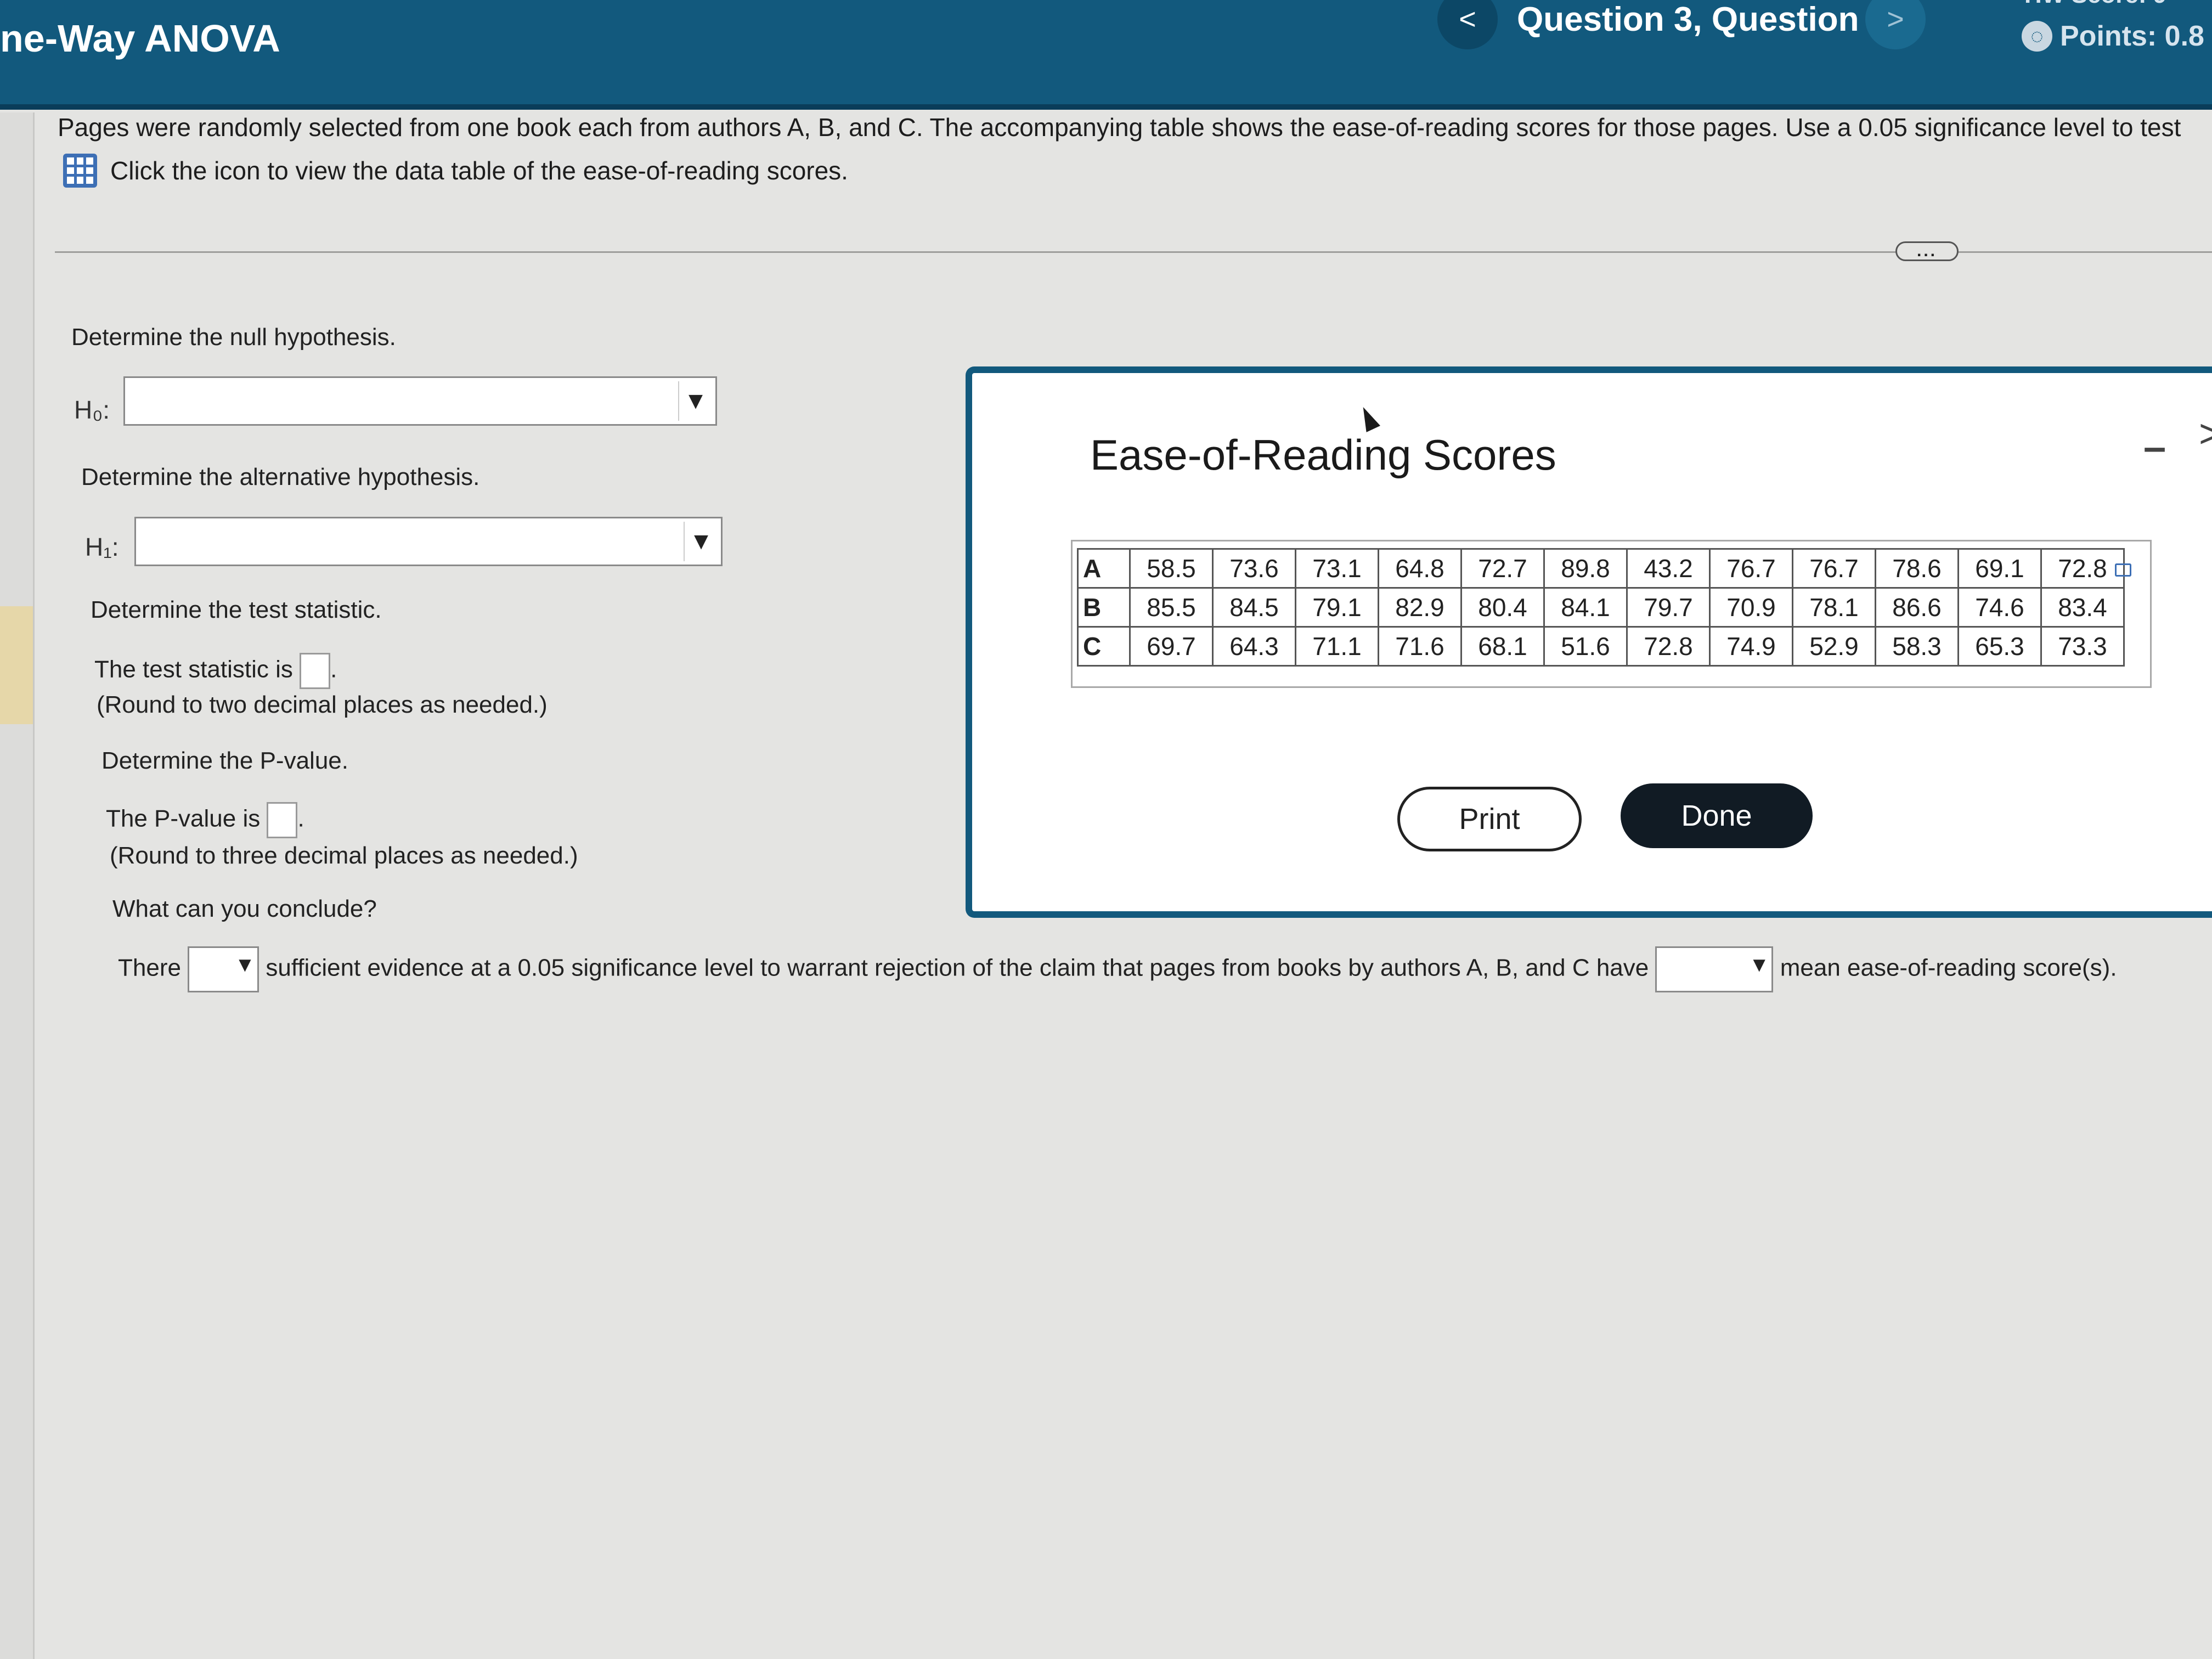 This screenshot has height=1659, width=2212. I want to click on table-cell: 70.9, so click(1751, 608).